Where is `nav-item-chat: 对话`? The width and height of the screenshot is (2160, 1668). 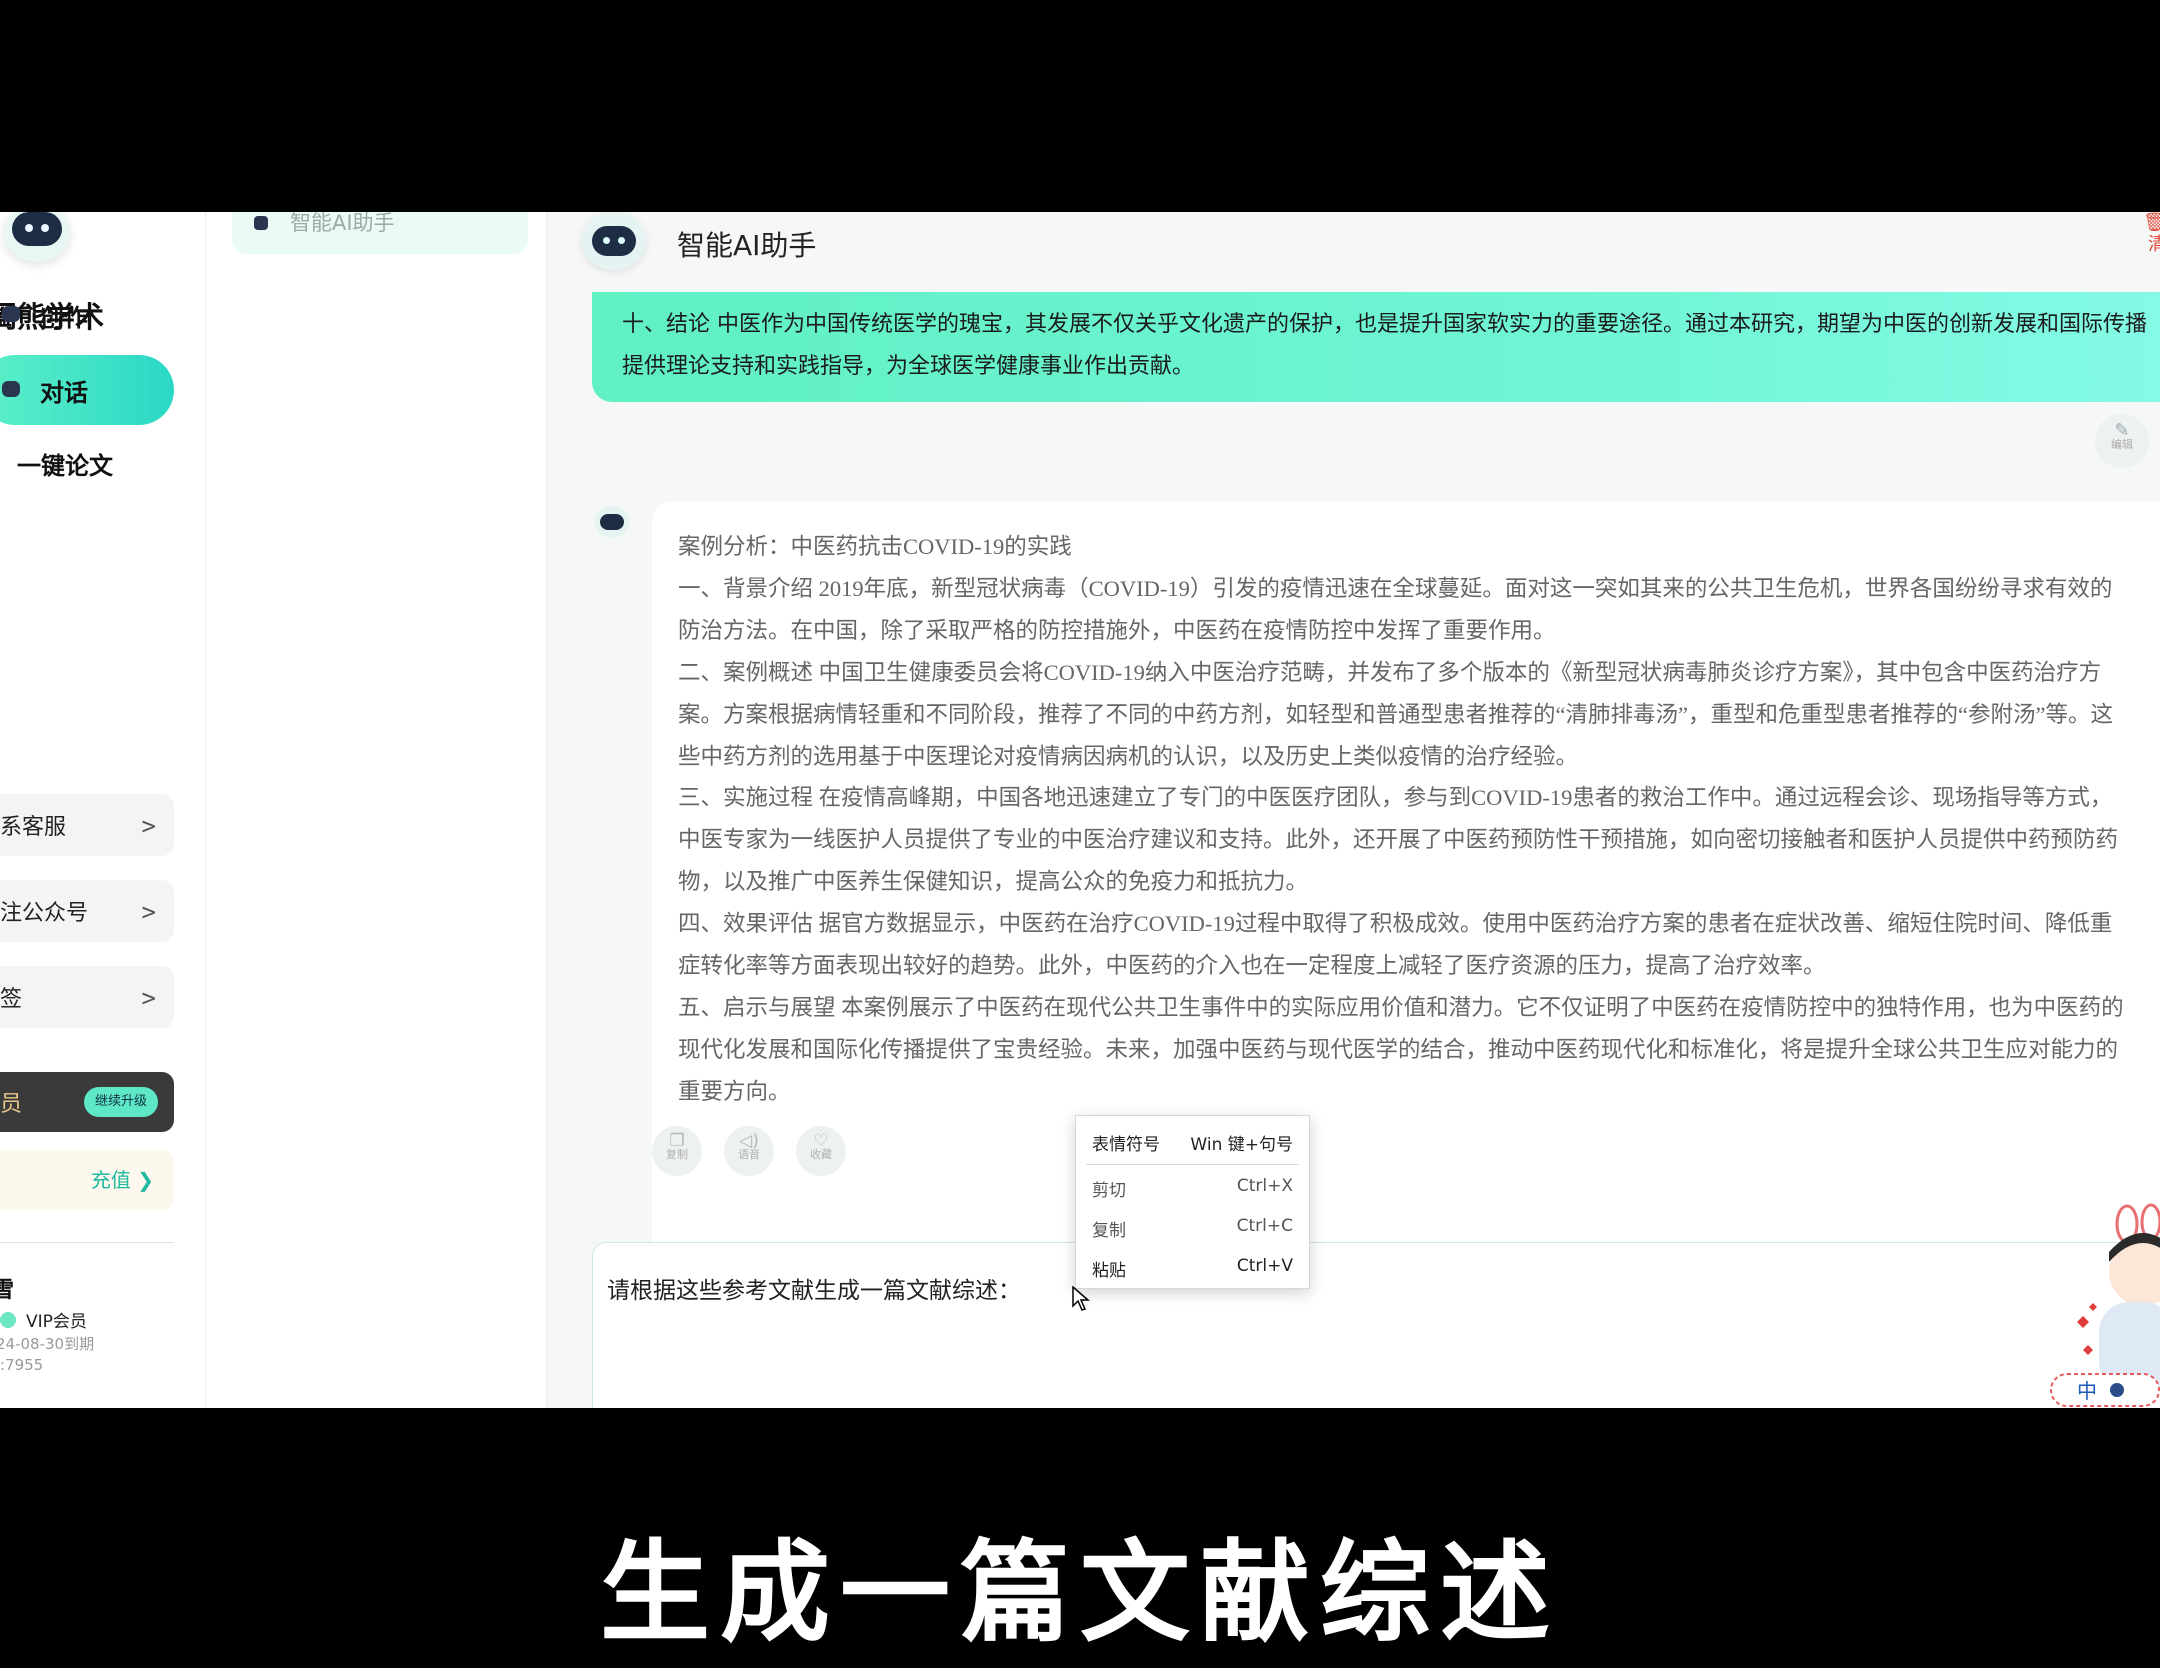 nav-item-chat: 对话 is located at coordinates (87, 390).